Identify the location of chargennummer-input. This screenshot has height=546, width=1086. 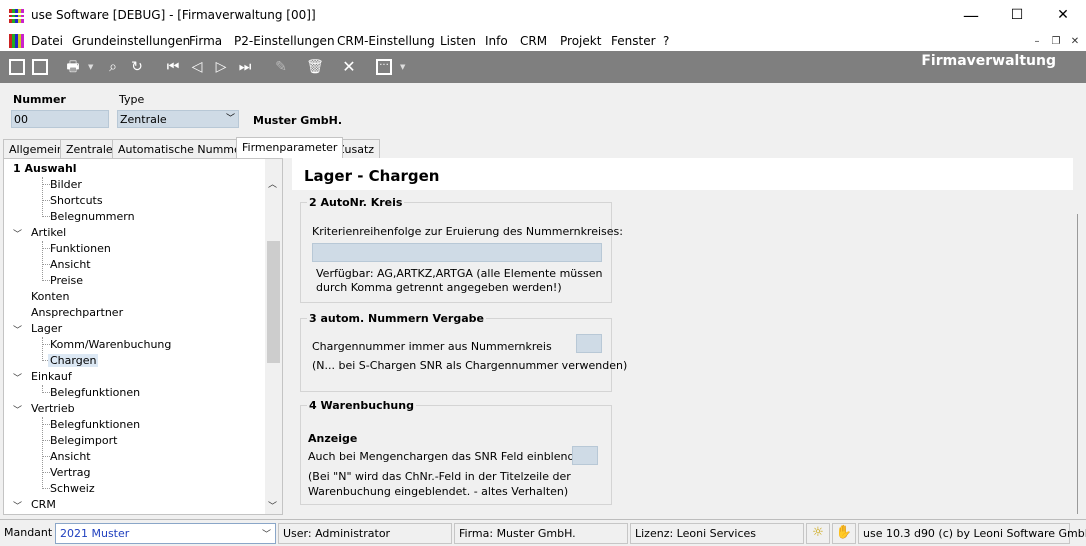
(589, 343).